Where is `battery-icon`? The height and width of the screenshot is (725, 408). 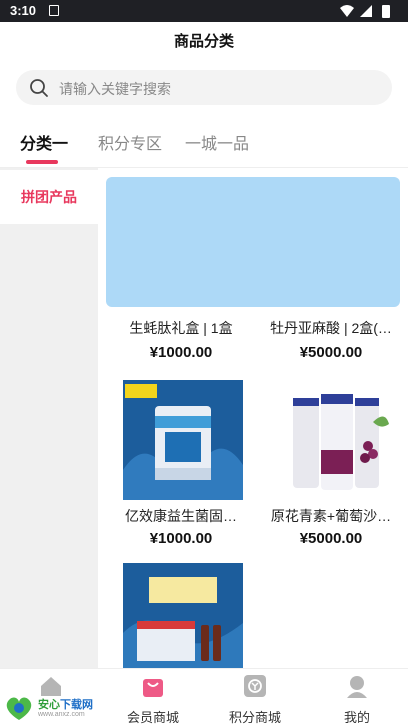
battery-icon is located at coordinates (386, 11).